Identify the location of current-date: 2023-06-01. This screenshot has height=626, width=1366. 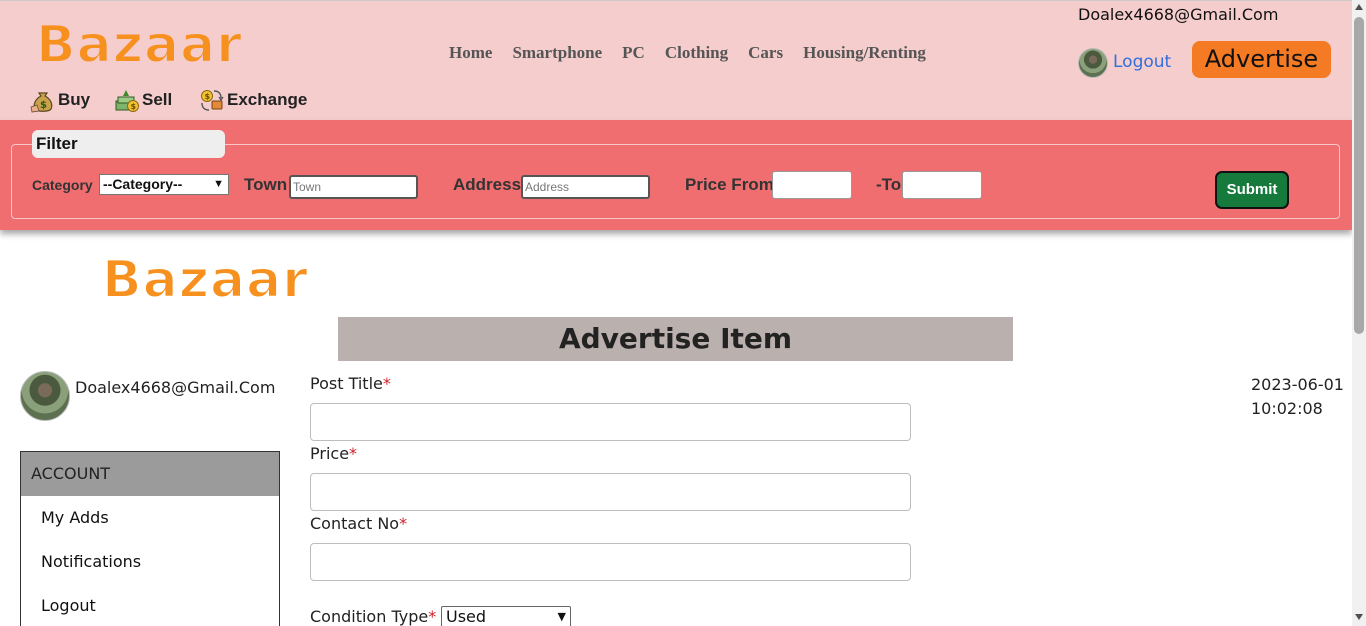
(1297, 384).